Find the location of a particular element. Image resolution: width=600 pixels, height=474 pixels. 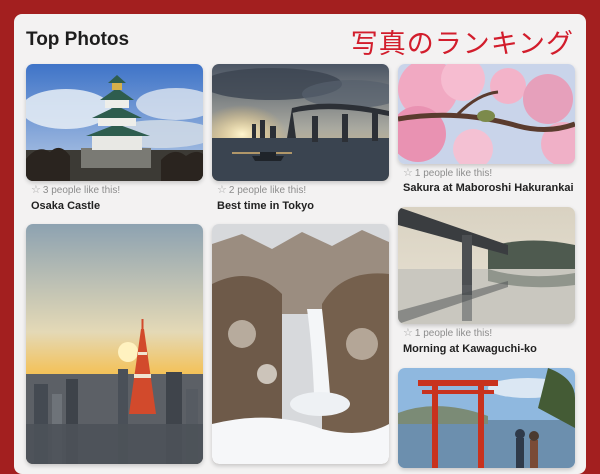

photo-caption: Osaka Castle is located at coordinates (66, 206).